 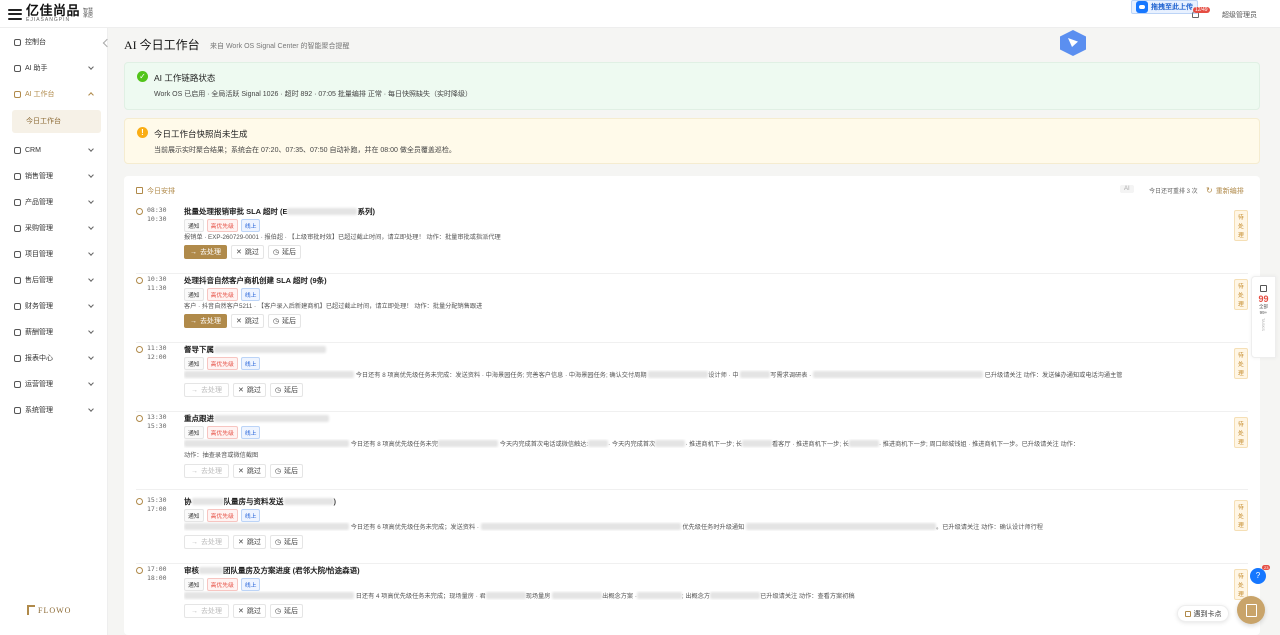 What do you see at coordinates (1239, 15) in the screenshot?
I see `user-name: 超级管理员` at bounding box center [1239, 15].